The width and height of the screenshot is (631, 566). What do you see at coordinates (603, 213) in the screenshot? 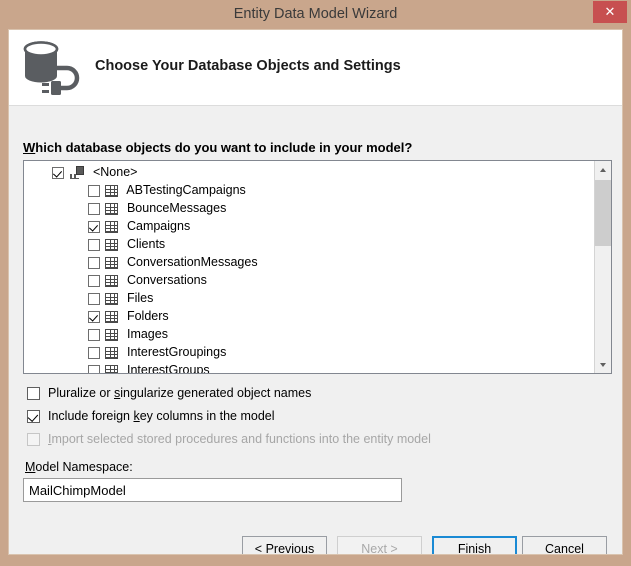
I see `scrollbar-thumb` at bounding box center [603, 213].